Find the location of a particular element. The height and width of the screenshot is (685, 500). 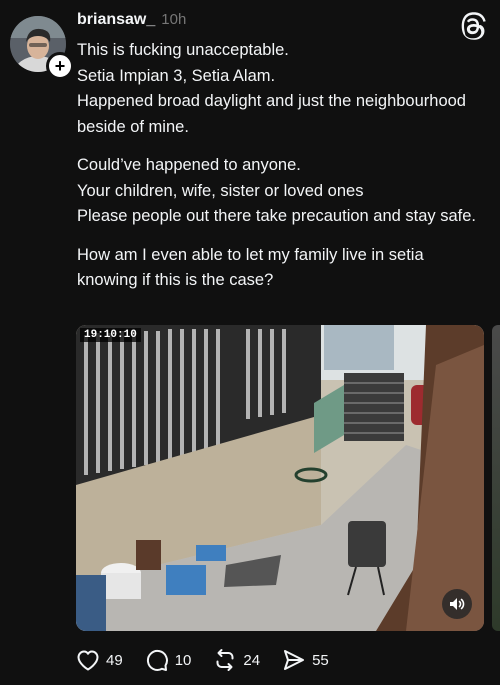

comment-count: 10 is located at coordinates (183, 660).